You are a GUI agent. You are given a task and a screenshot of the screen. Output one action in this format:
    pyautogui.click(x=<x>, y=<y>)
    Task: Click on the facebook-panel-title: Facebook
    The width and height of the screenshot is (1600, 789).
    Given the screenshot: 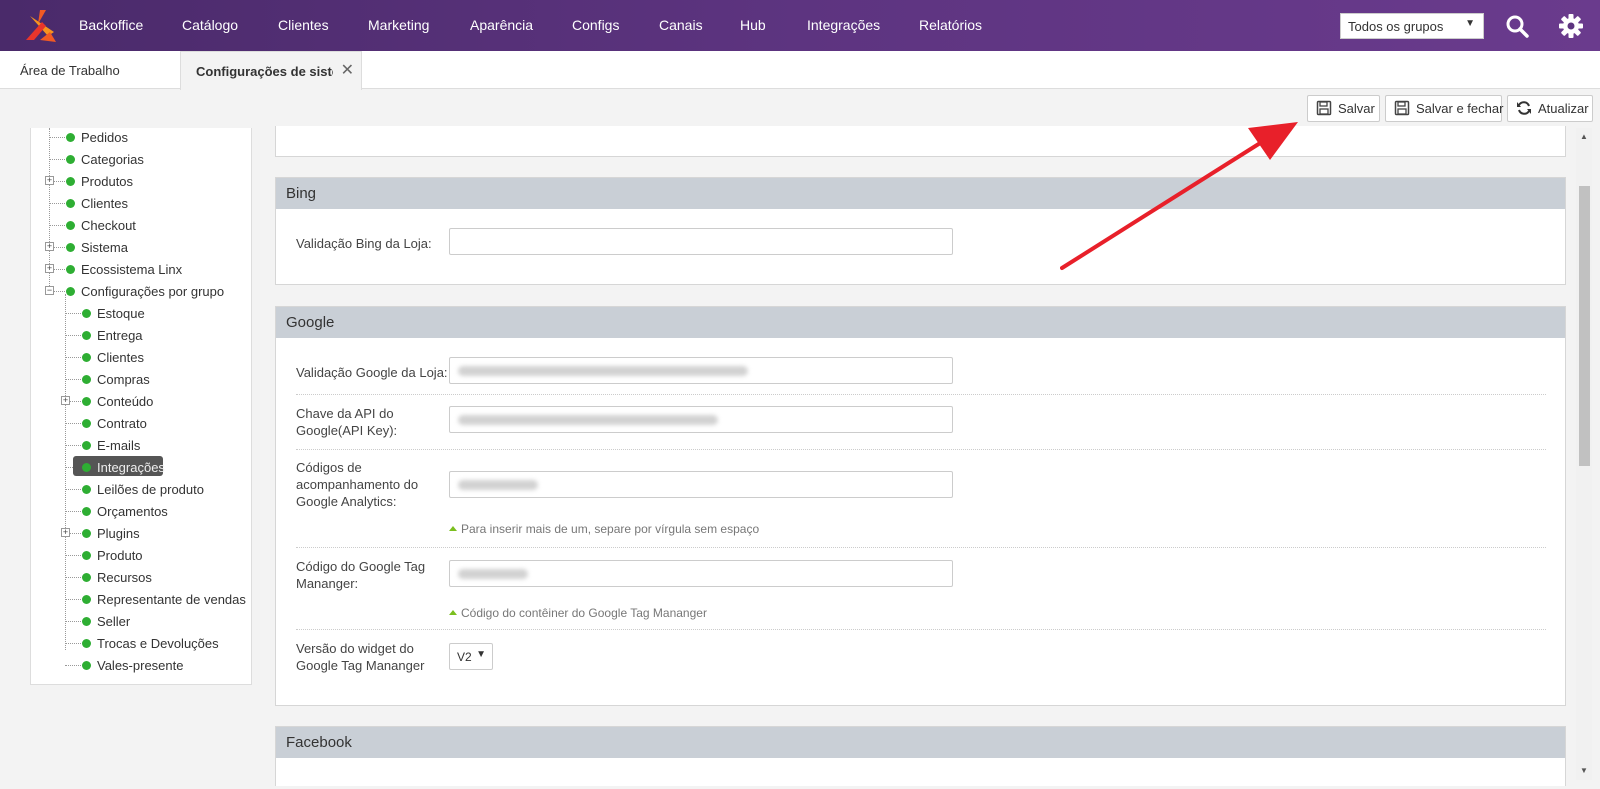 What is the action you would take?
    pyautogui.click(x=920, y=742)
    